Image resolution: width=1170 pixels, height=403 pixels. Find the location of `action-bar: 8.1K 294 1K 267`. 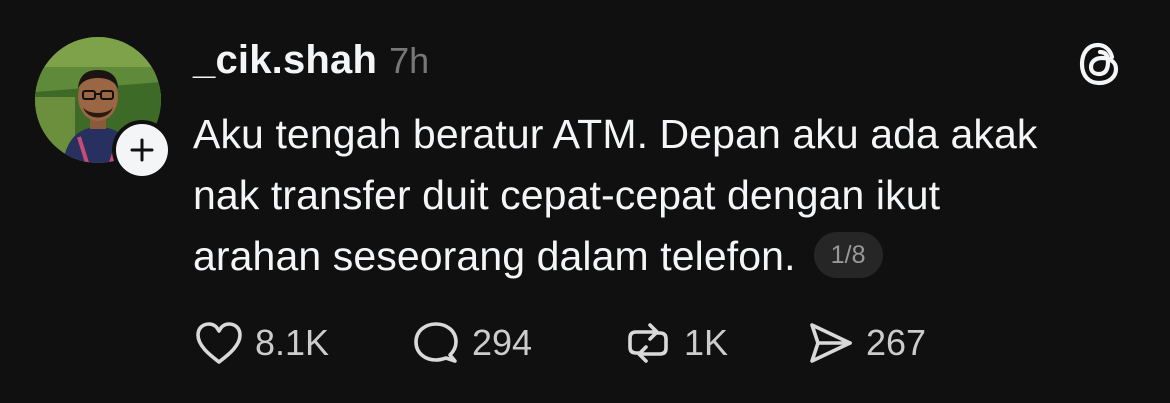

action-bar: 8.1K 294 1K 267 is located at coordinates (559, 343).